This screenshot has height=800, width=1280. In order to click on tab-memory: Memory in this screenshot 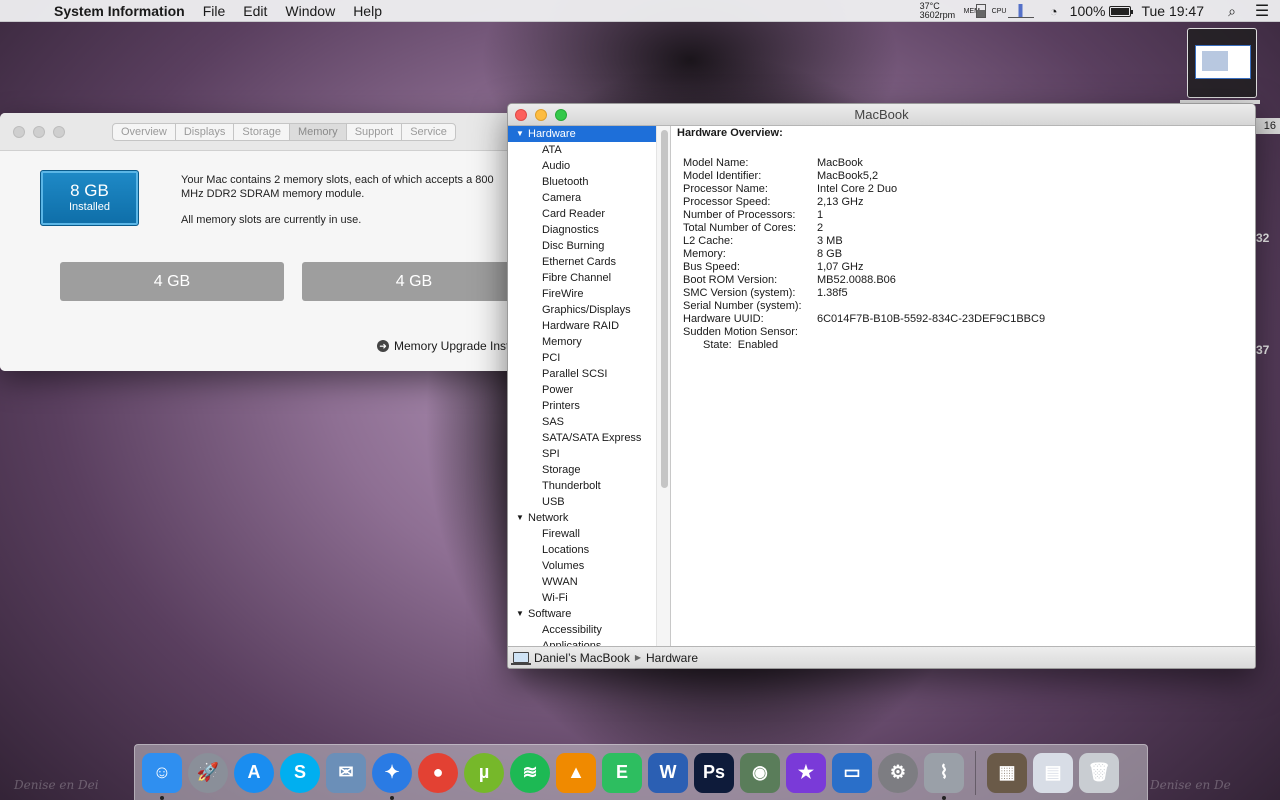, I will do `click(318, 132)`.